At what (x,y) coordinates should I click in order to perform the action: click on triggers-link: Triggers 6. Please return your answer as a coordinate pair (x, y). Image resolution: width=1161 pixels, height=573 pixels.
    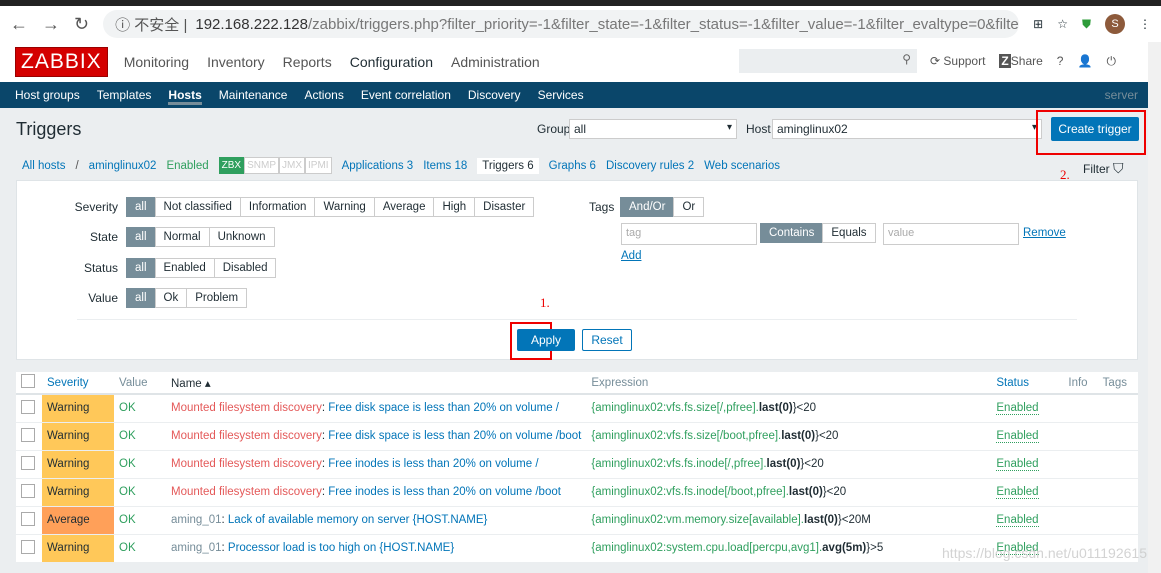
    Looking at the image, I should click on (508, 165).